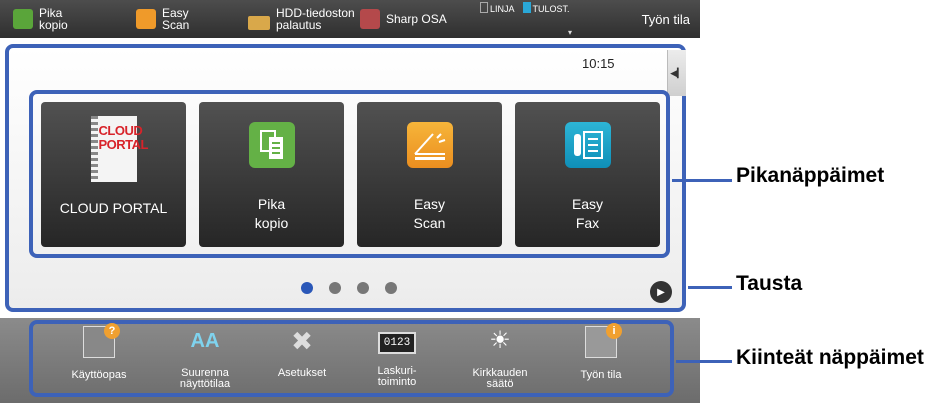 This screenshot has height=403, width=947. I want to click on callout-fixed-keys: Kiinteät näppäimet, so click(830, 357).